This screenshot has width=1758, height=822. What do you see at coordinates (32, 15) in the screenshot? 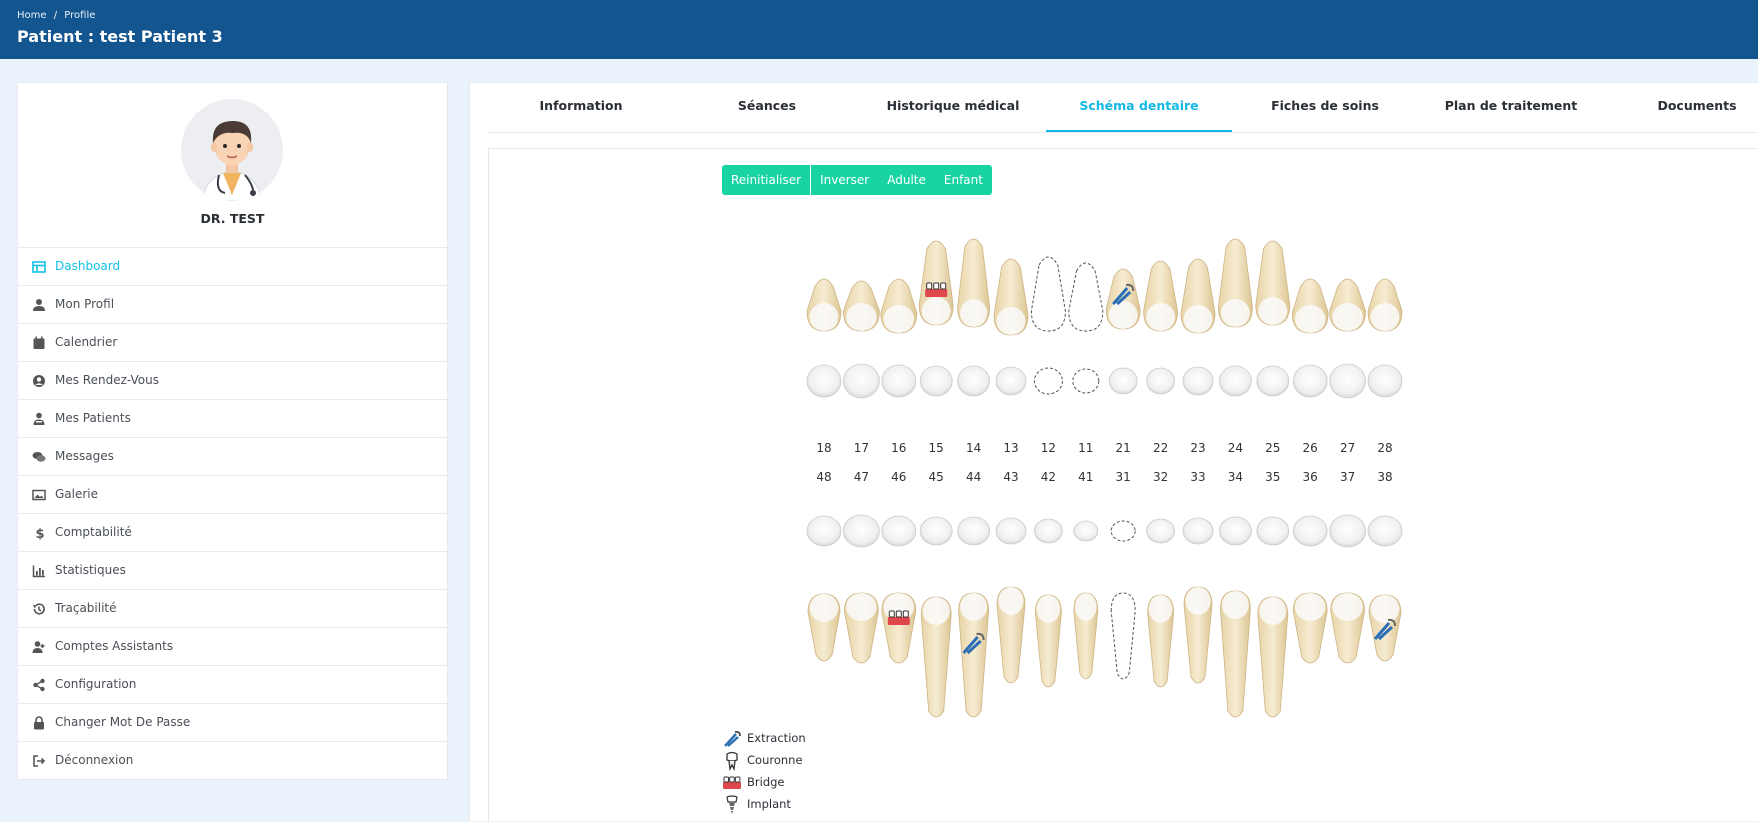
I see `breadcrumb-home: Home` at bounding box center [32, 15].